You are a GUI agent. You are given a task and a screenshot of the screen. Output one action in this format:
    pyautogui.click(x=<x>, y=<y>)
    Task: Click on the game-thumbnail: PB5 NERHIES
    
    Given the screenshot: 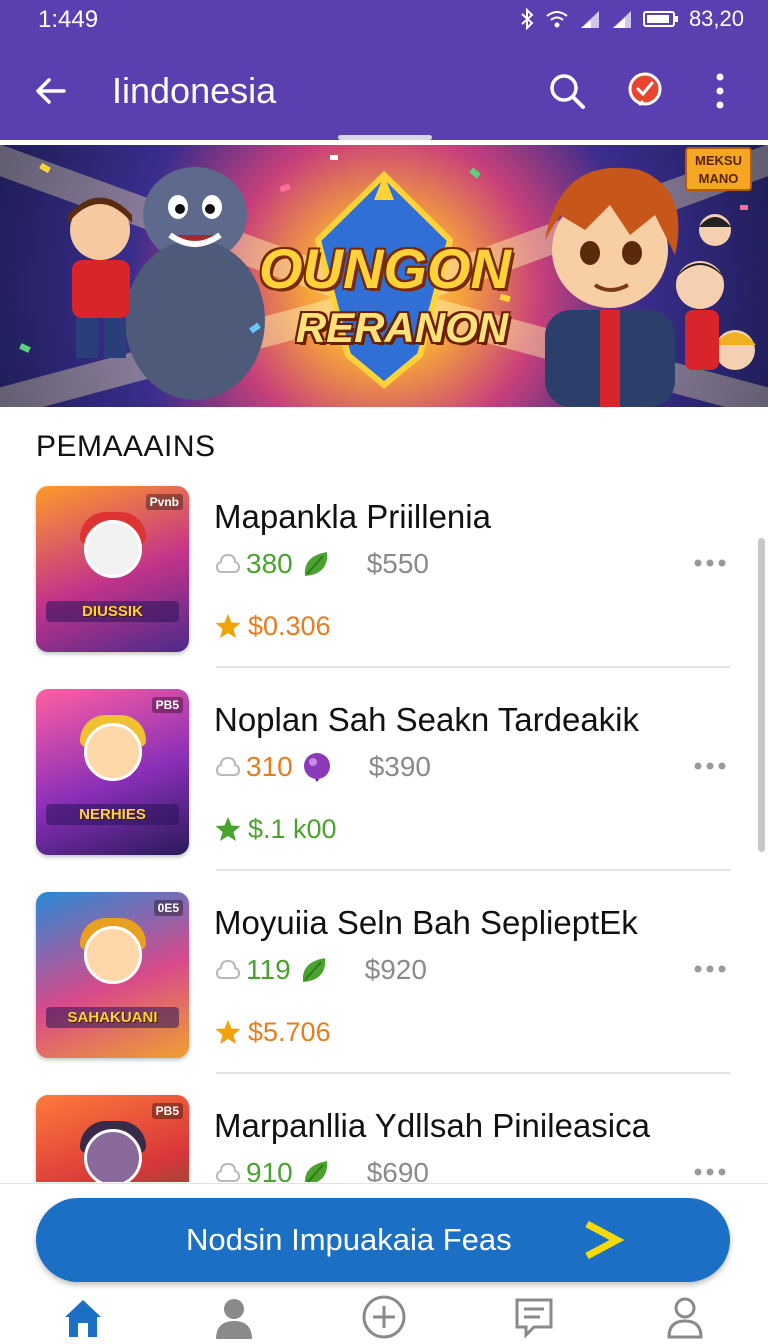 What is the action you would take?
    pyautogui.click(x=112, y=772)
    